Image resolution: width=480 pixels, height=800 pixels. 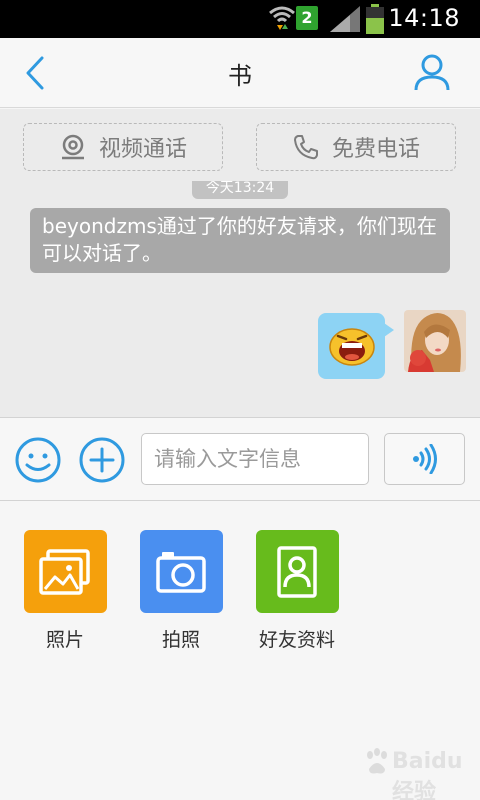 What do you see at coordinates (240, 240) in the screenshot?
I see `system-message: beyondzms通过了你的好友请求，你们现在可以对话了。` at bounding box center [240, 240].